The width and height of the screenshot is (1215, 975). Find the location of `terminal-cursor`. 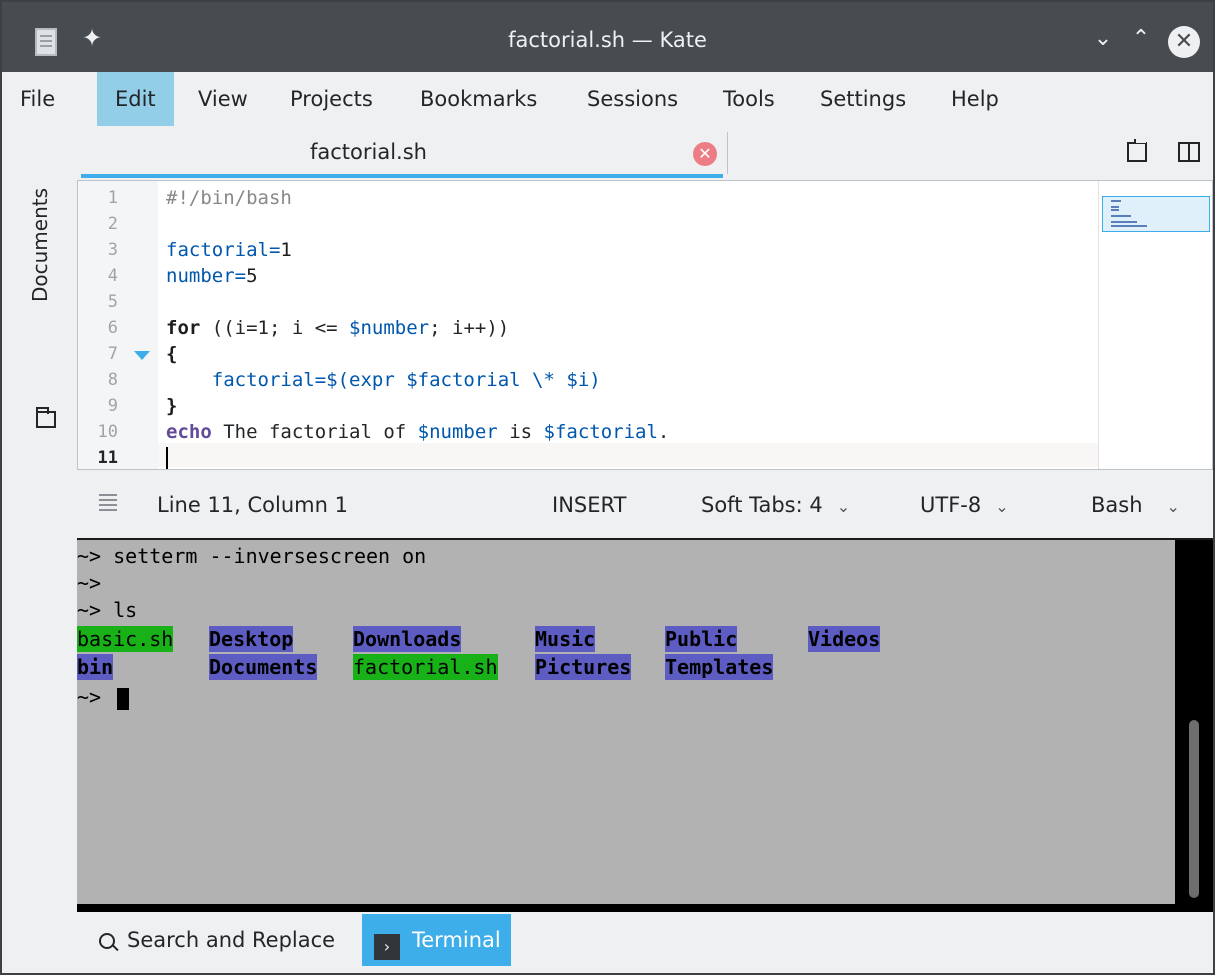

terminal-cursor is located at coordinates (123, 699).